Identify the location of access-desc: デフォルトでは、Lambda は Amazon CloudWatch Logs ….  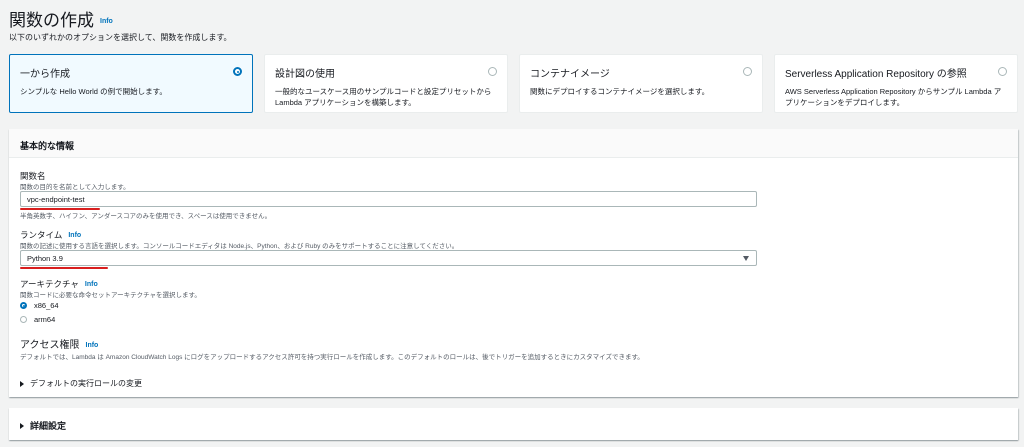
(332, 357).